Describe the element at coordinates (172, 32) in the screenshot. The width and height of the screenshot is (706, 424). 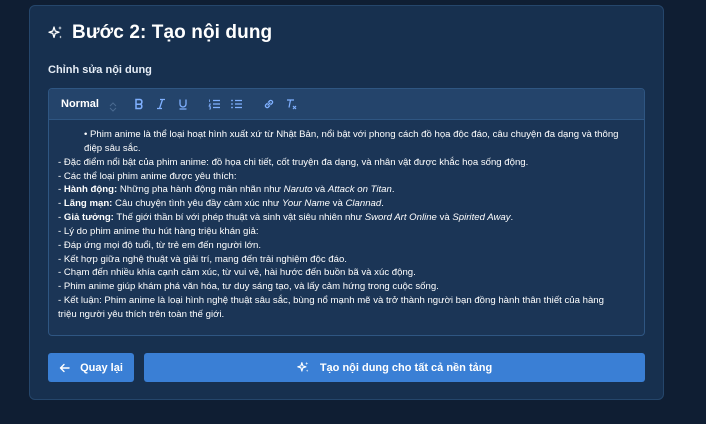
I see `page-title: Bước 2: Tạo nội dung` at that location.